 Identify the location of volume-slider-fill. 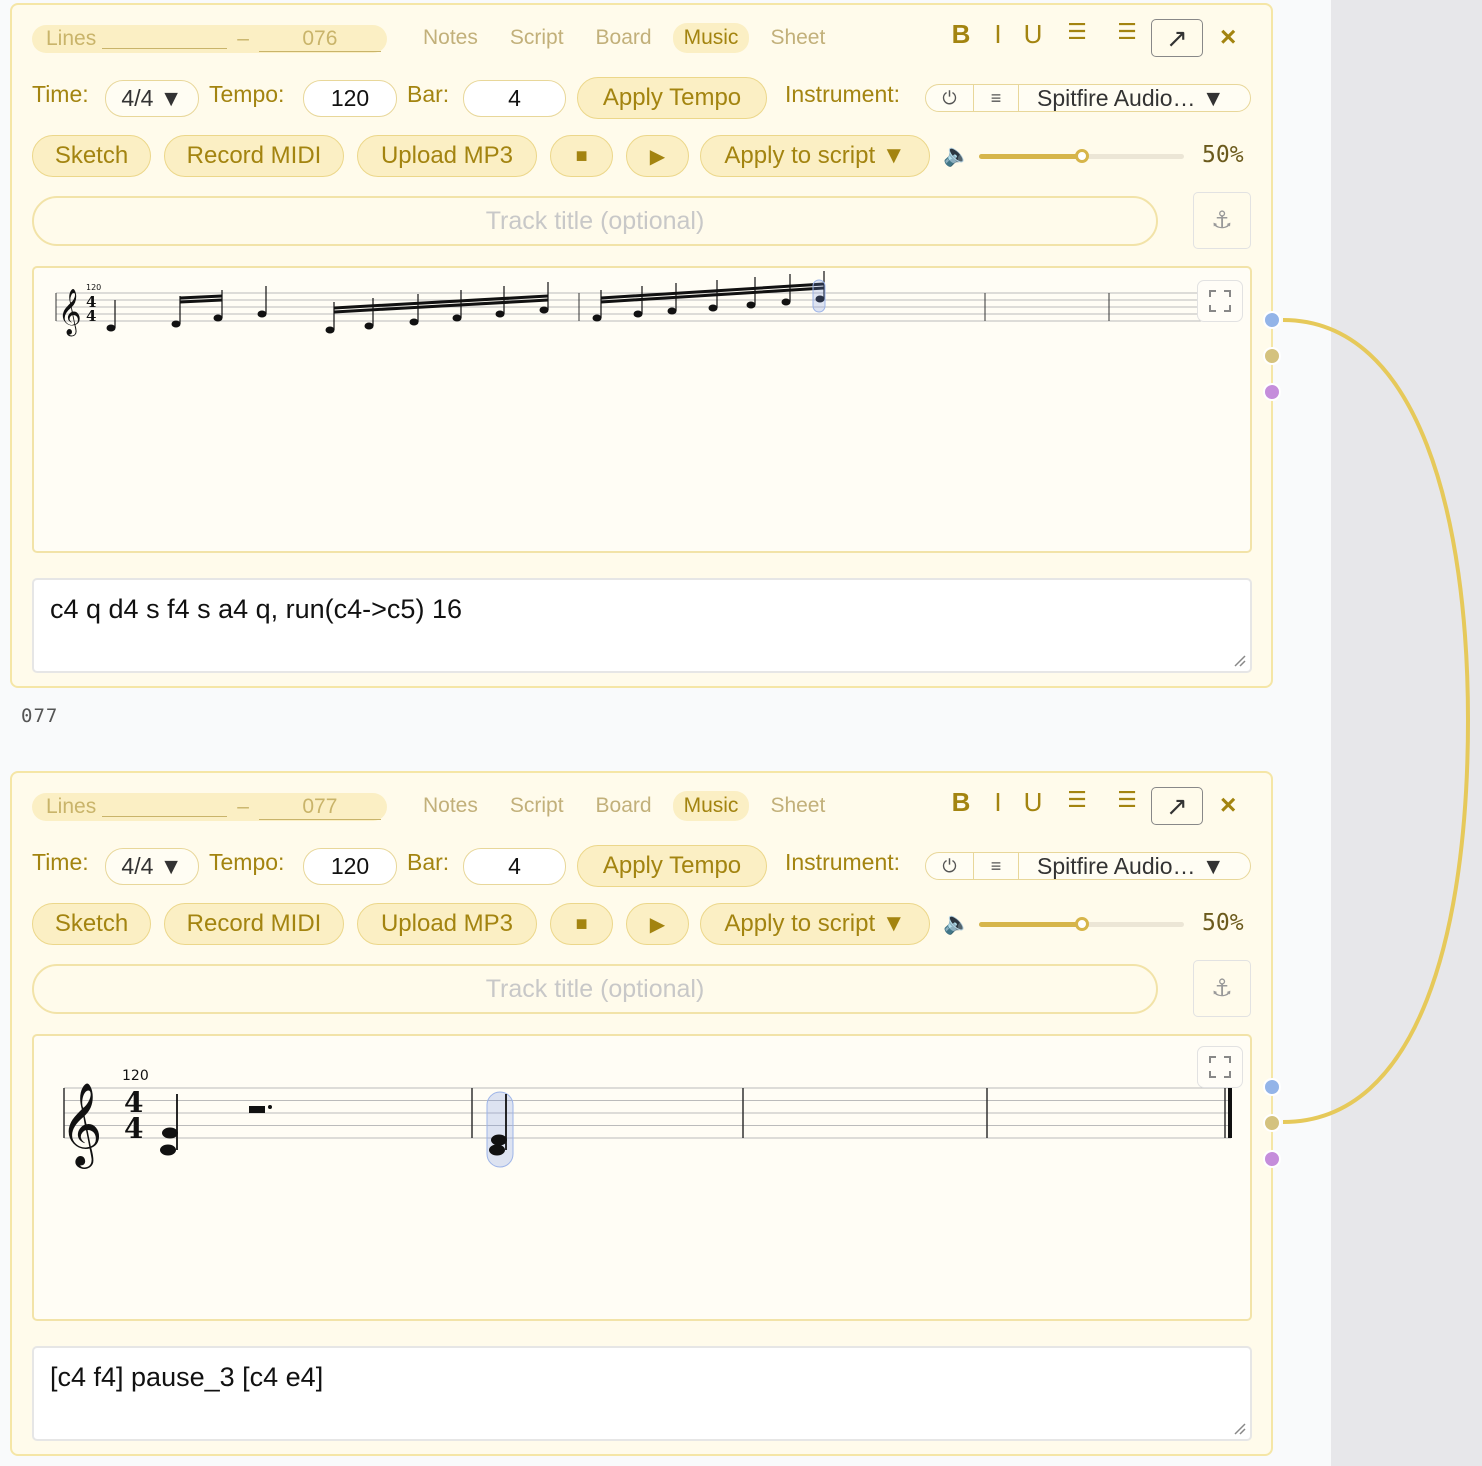
(1030, 156).